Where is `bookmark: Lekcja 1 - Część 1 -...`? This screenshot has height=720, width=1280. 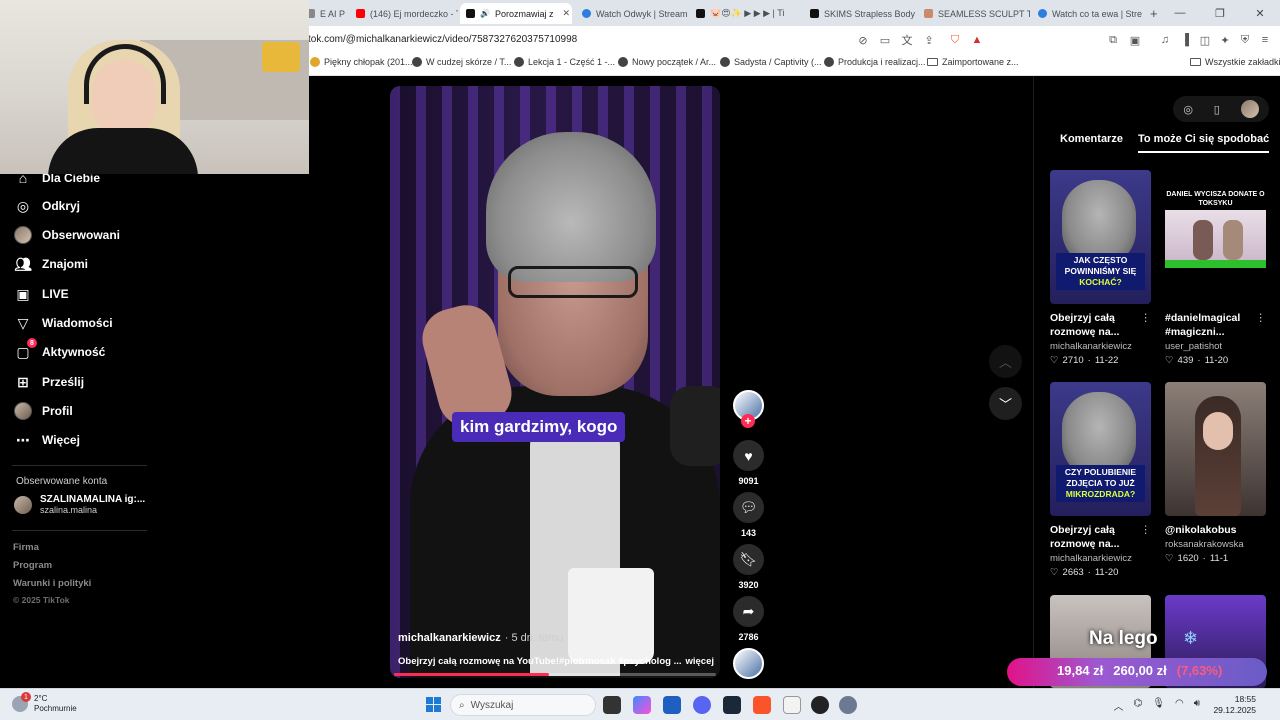 bookmark: Lekcja 1 - Część 1 -... is located at coordinates (564, 62).